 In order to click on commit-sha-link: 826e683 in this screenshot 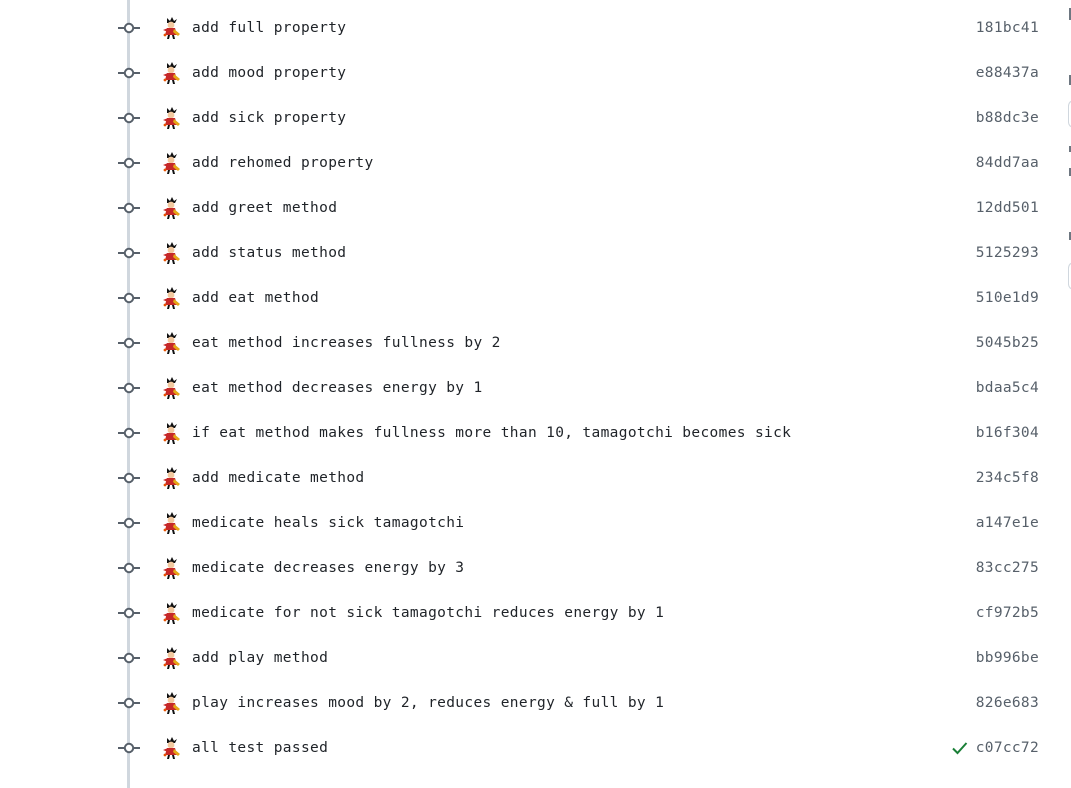, I will do `click(1007, 703)`.